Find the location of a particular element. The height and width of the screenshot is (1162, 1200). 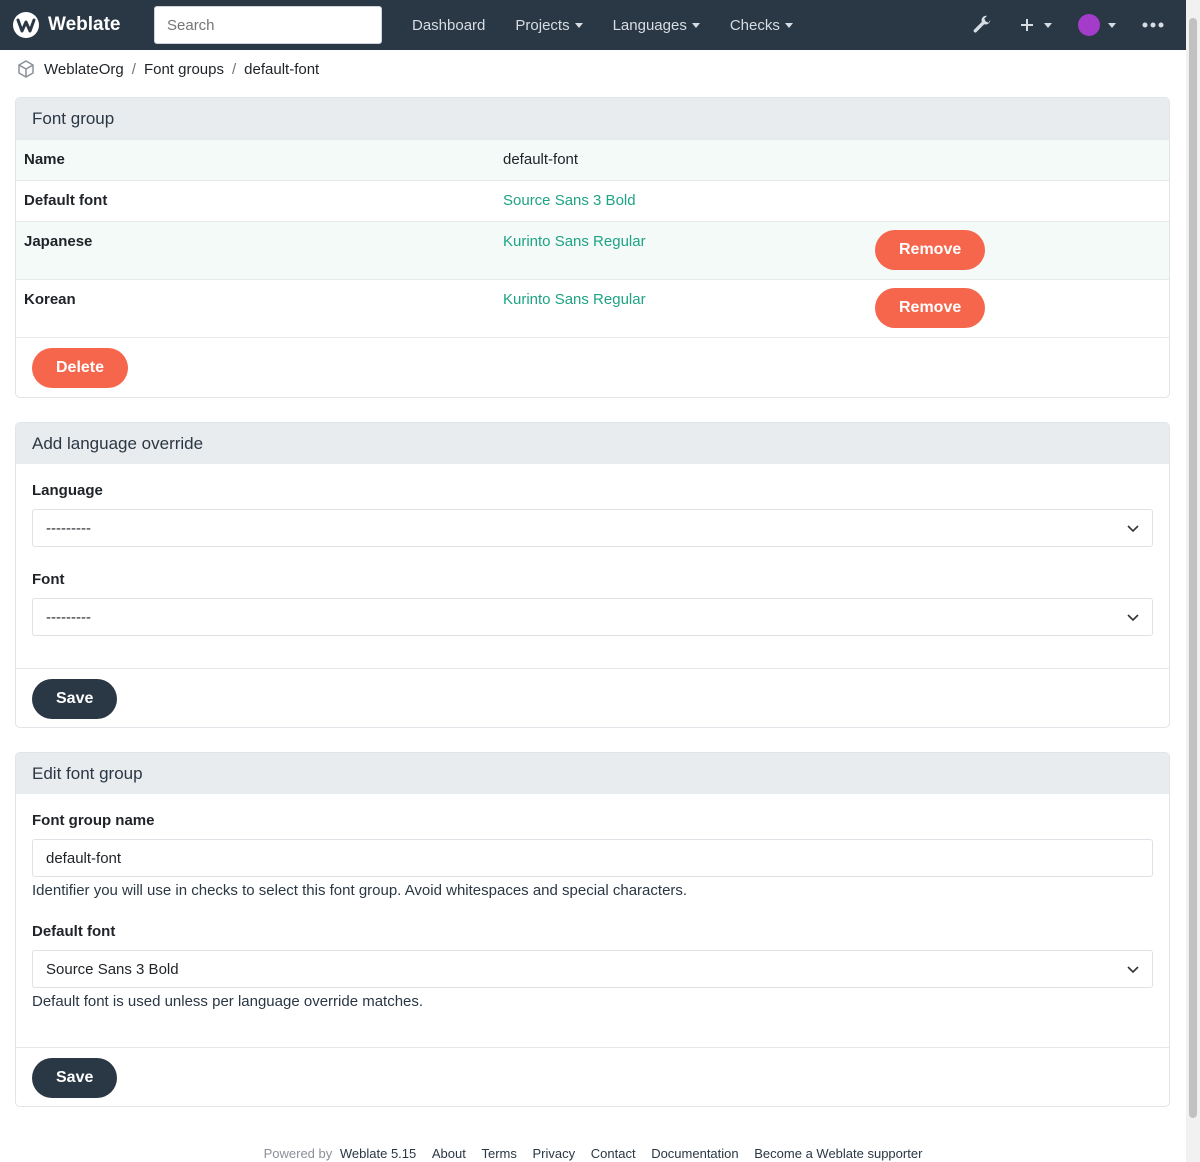

nav-links: Dashboard Projects Languages Checks is located at coordinates (602, 25).